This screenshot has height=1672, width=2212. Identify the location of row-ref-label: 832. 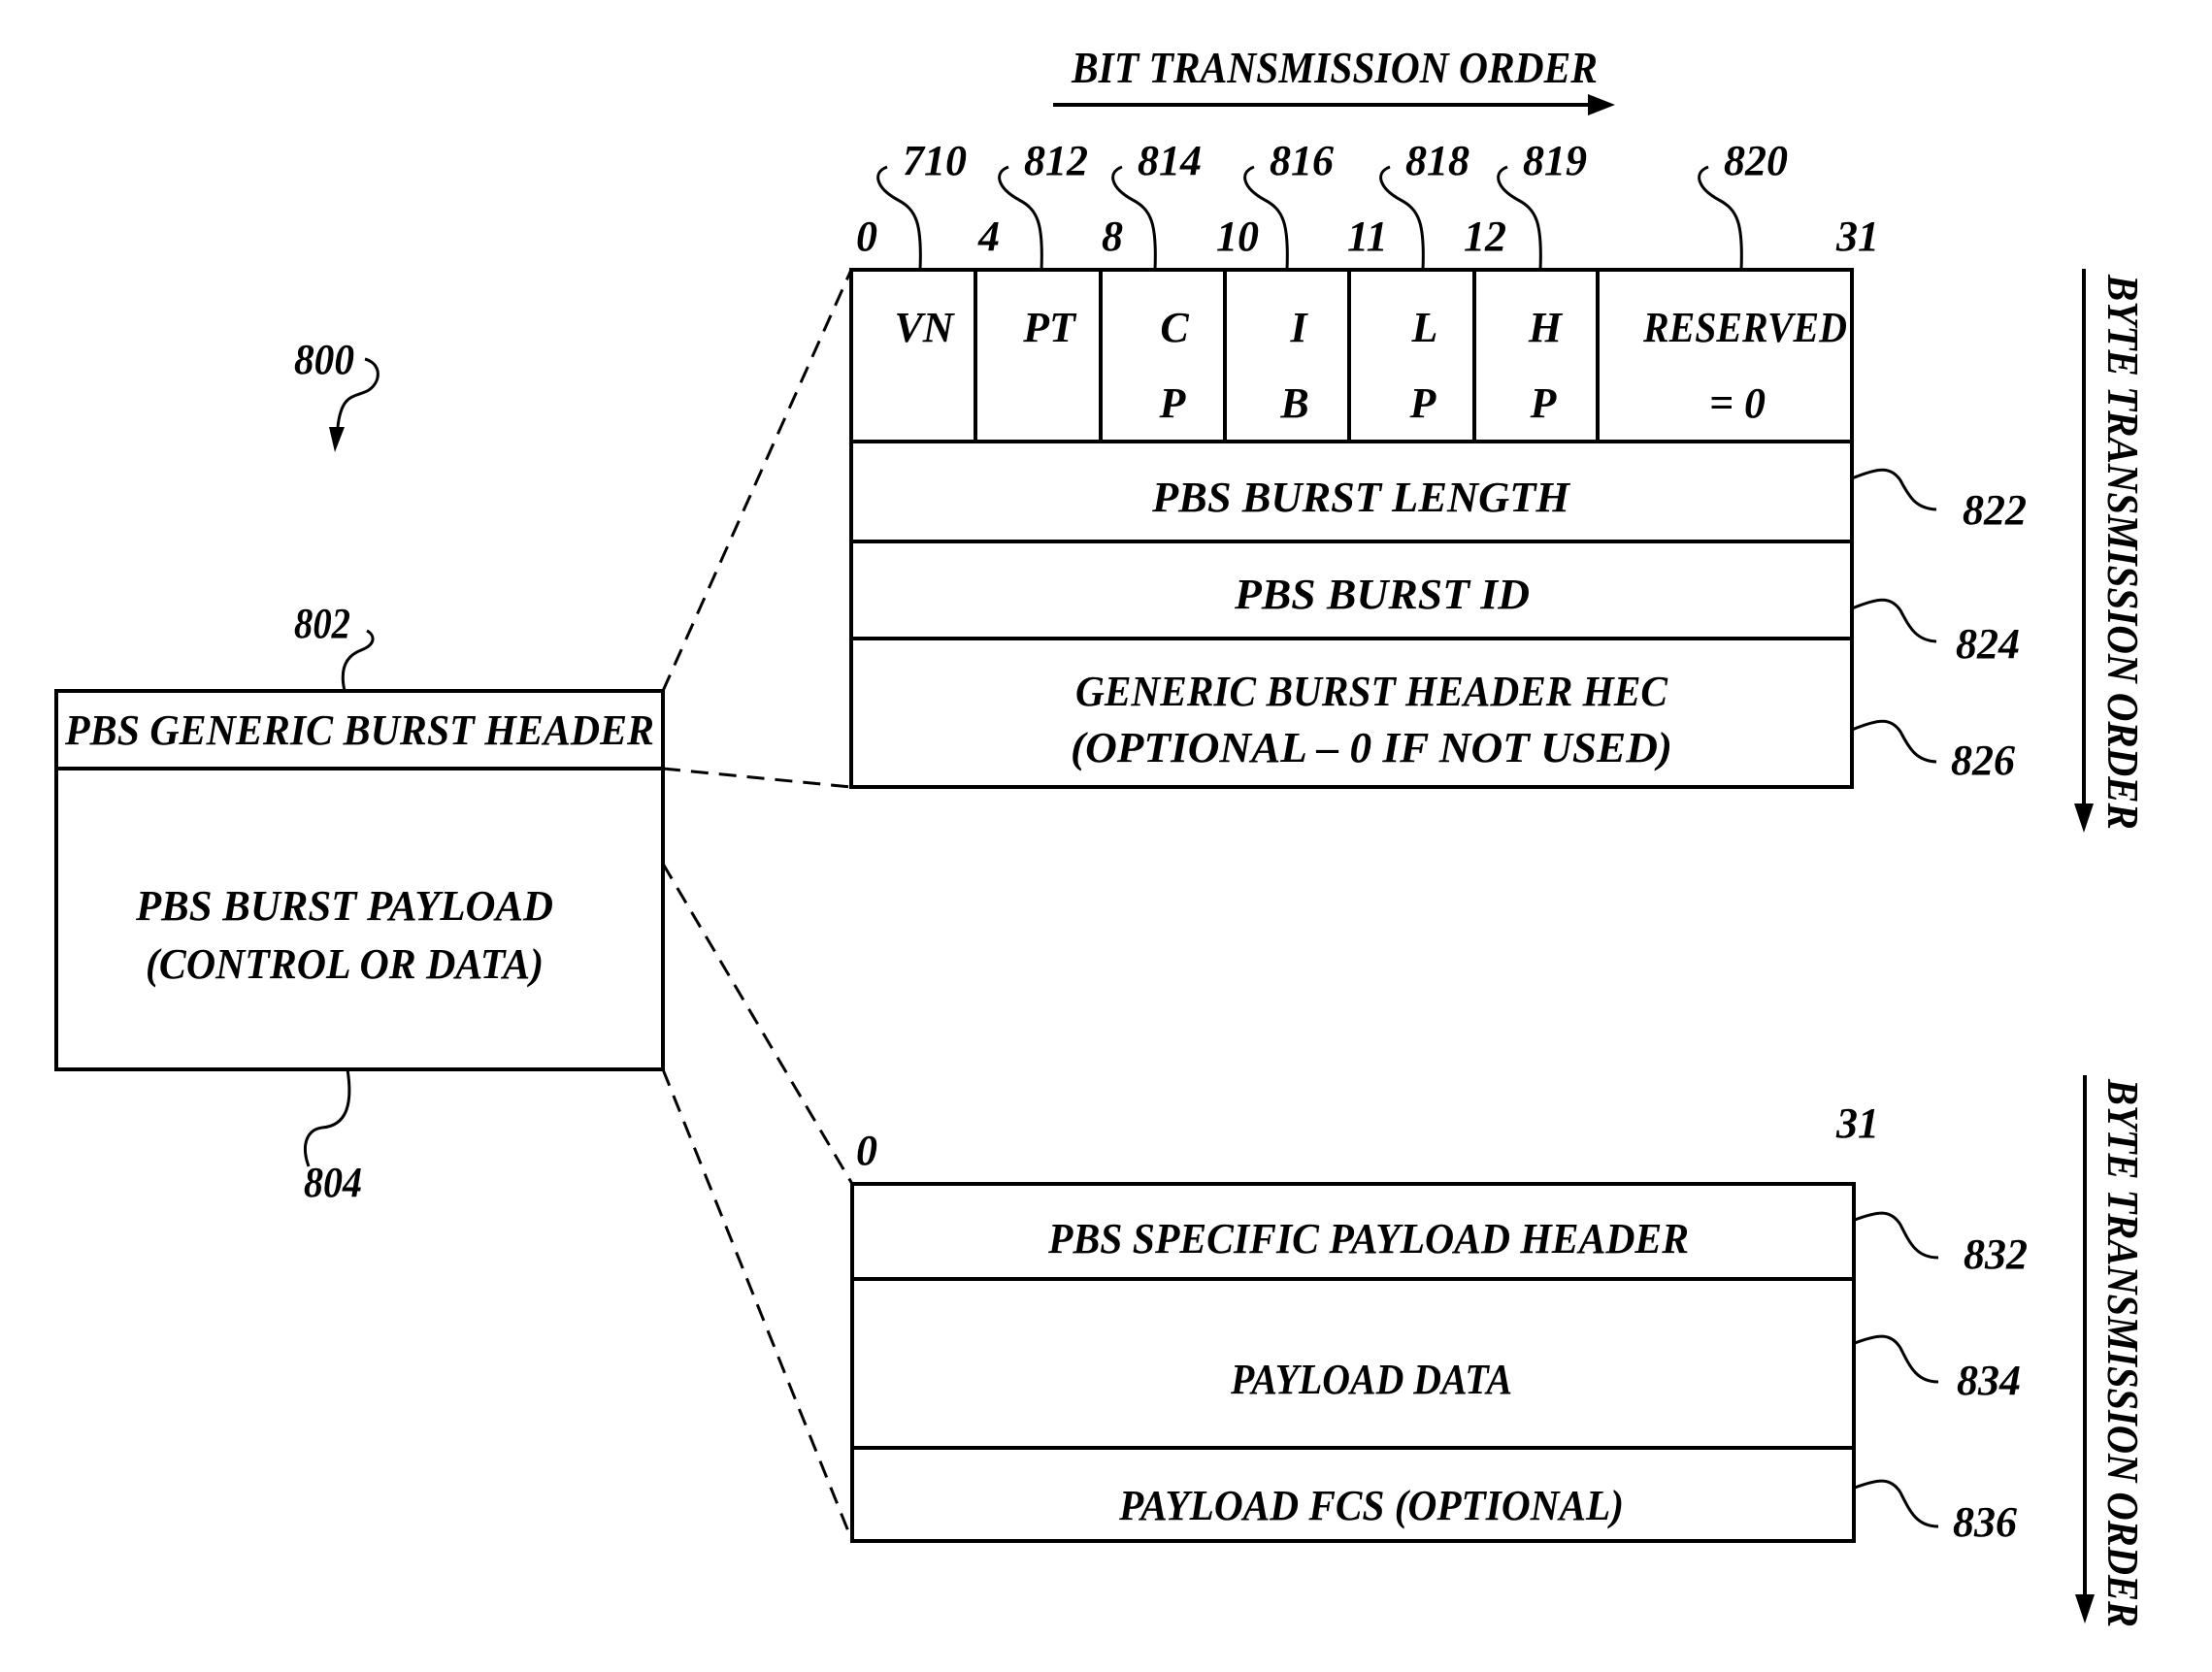
(1996, 1254).